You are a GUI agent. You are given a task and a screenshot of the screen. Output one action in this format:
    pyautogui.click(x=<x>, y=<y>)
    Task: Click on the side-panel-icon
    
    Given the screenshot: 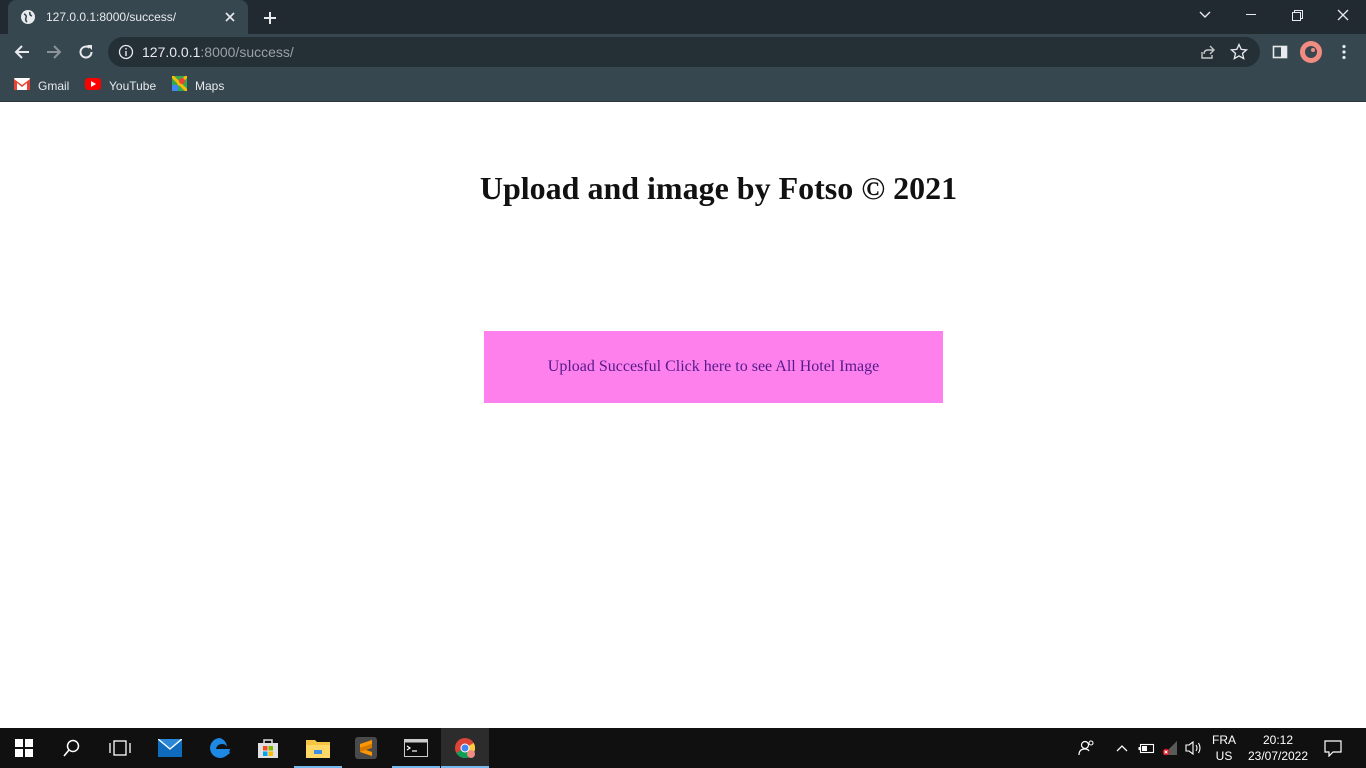 What is the action you would take?
    pyautogui.click(x=1280, y=52)
    